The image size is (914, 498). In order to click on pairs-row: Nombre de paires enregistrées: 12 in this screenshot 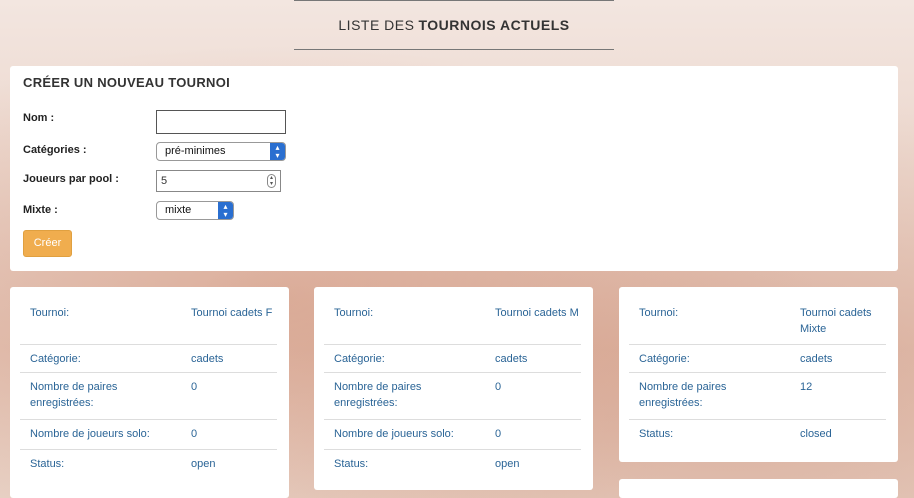, I will do `click(757, 396)`.